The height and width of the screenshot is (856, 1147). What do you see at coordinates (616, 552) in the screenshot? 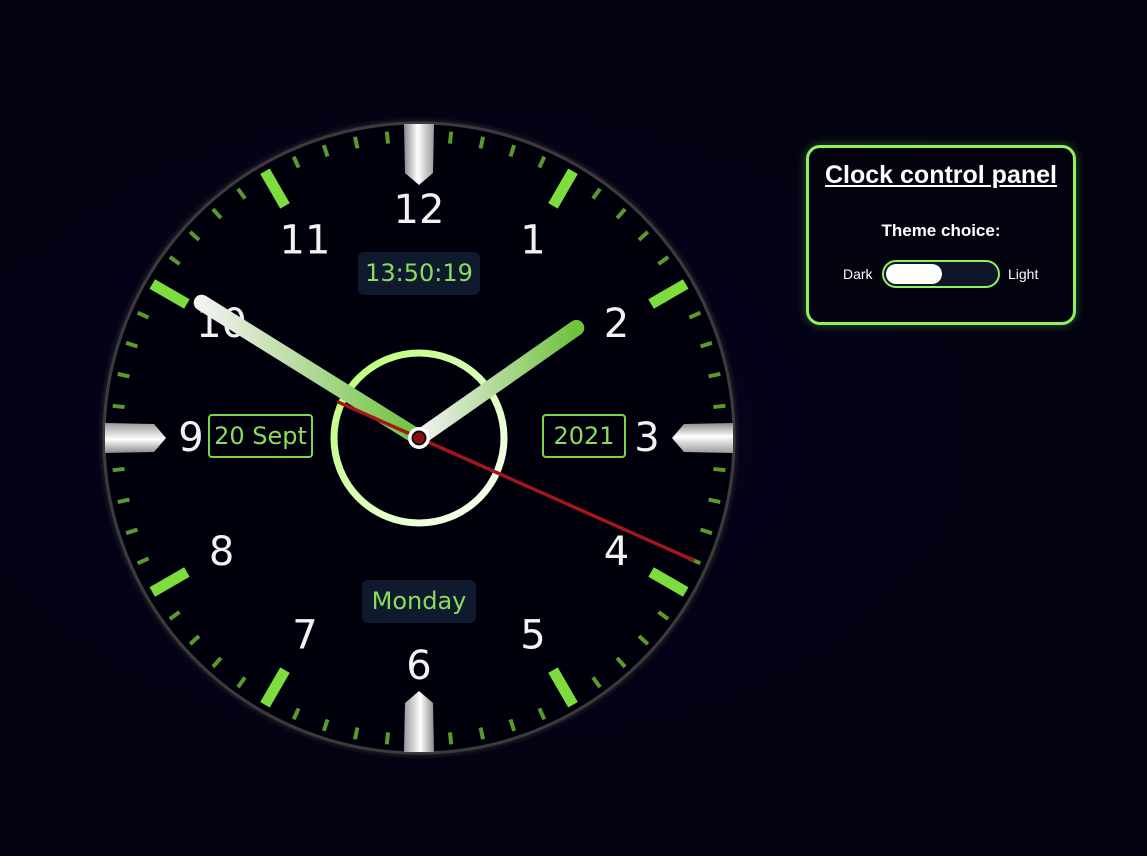
I see `numeral-4: 4` at bounding box center [616, 552].